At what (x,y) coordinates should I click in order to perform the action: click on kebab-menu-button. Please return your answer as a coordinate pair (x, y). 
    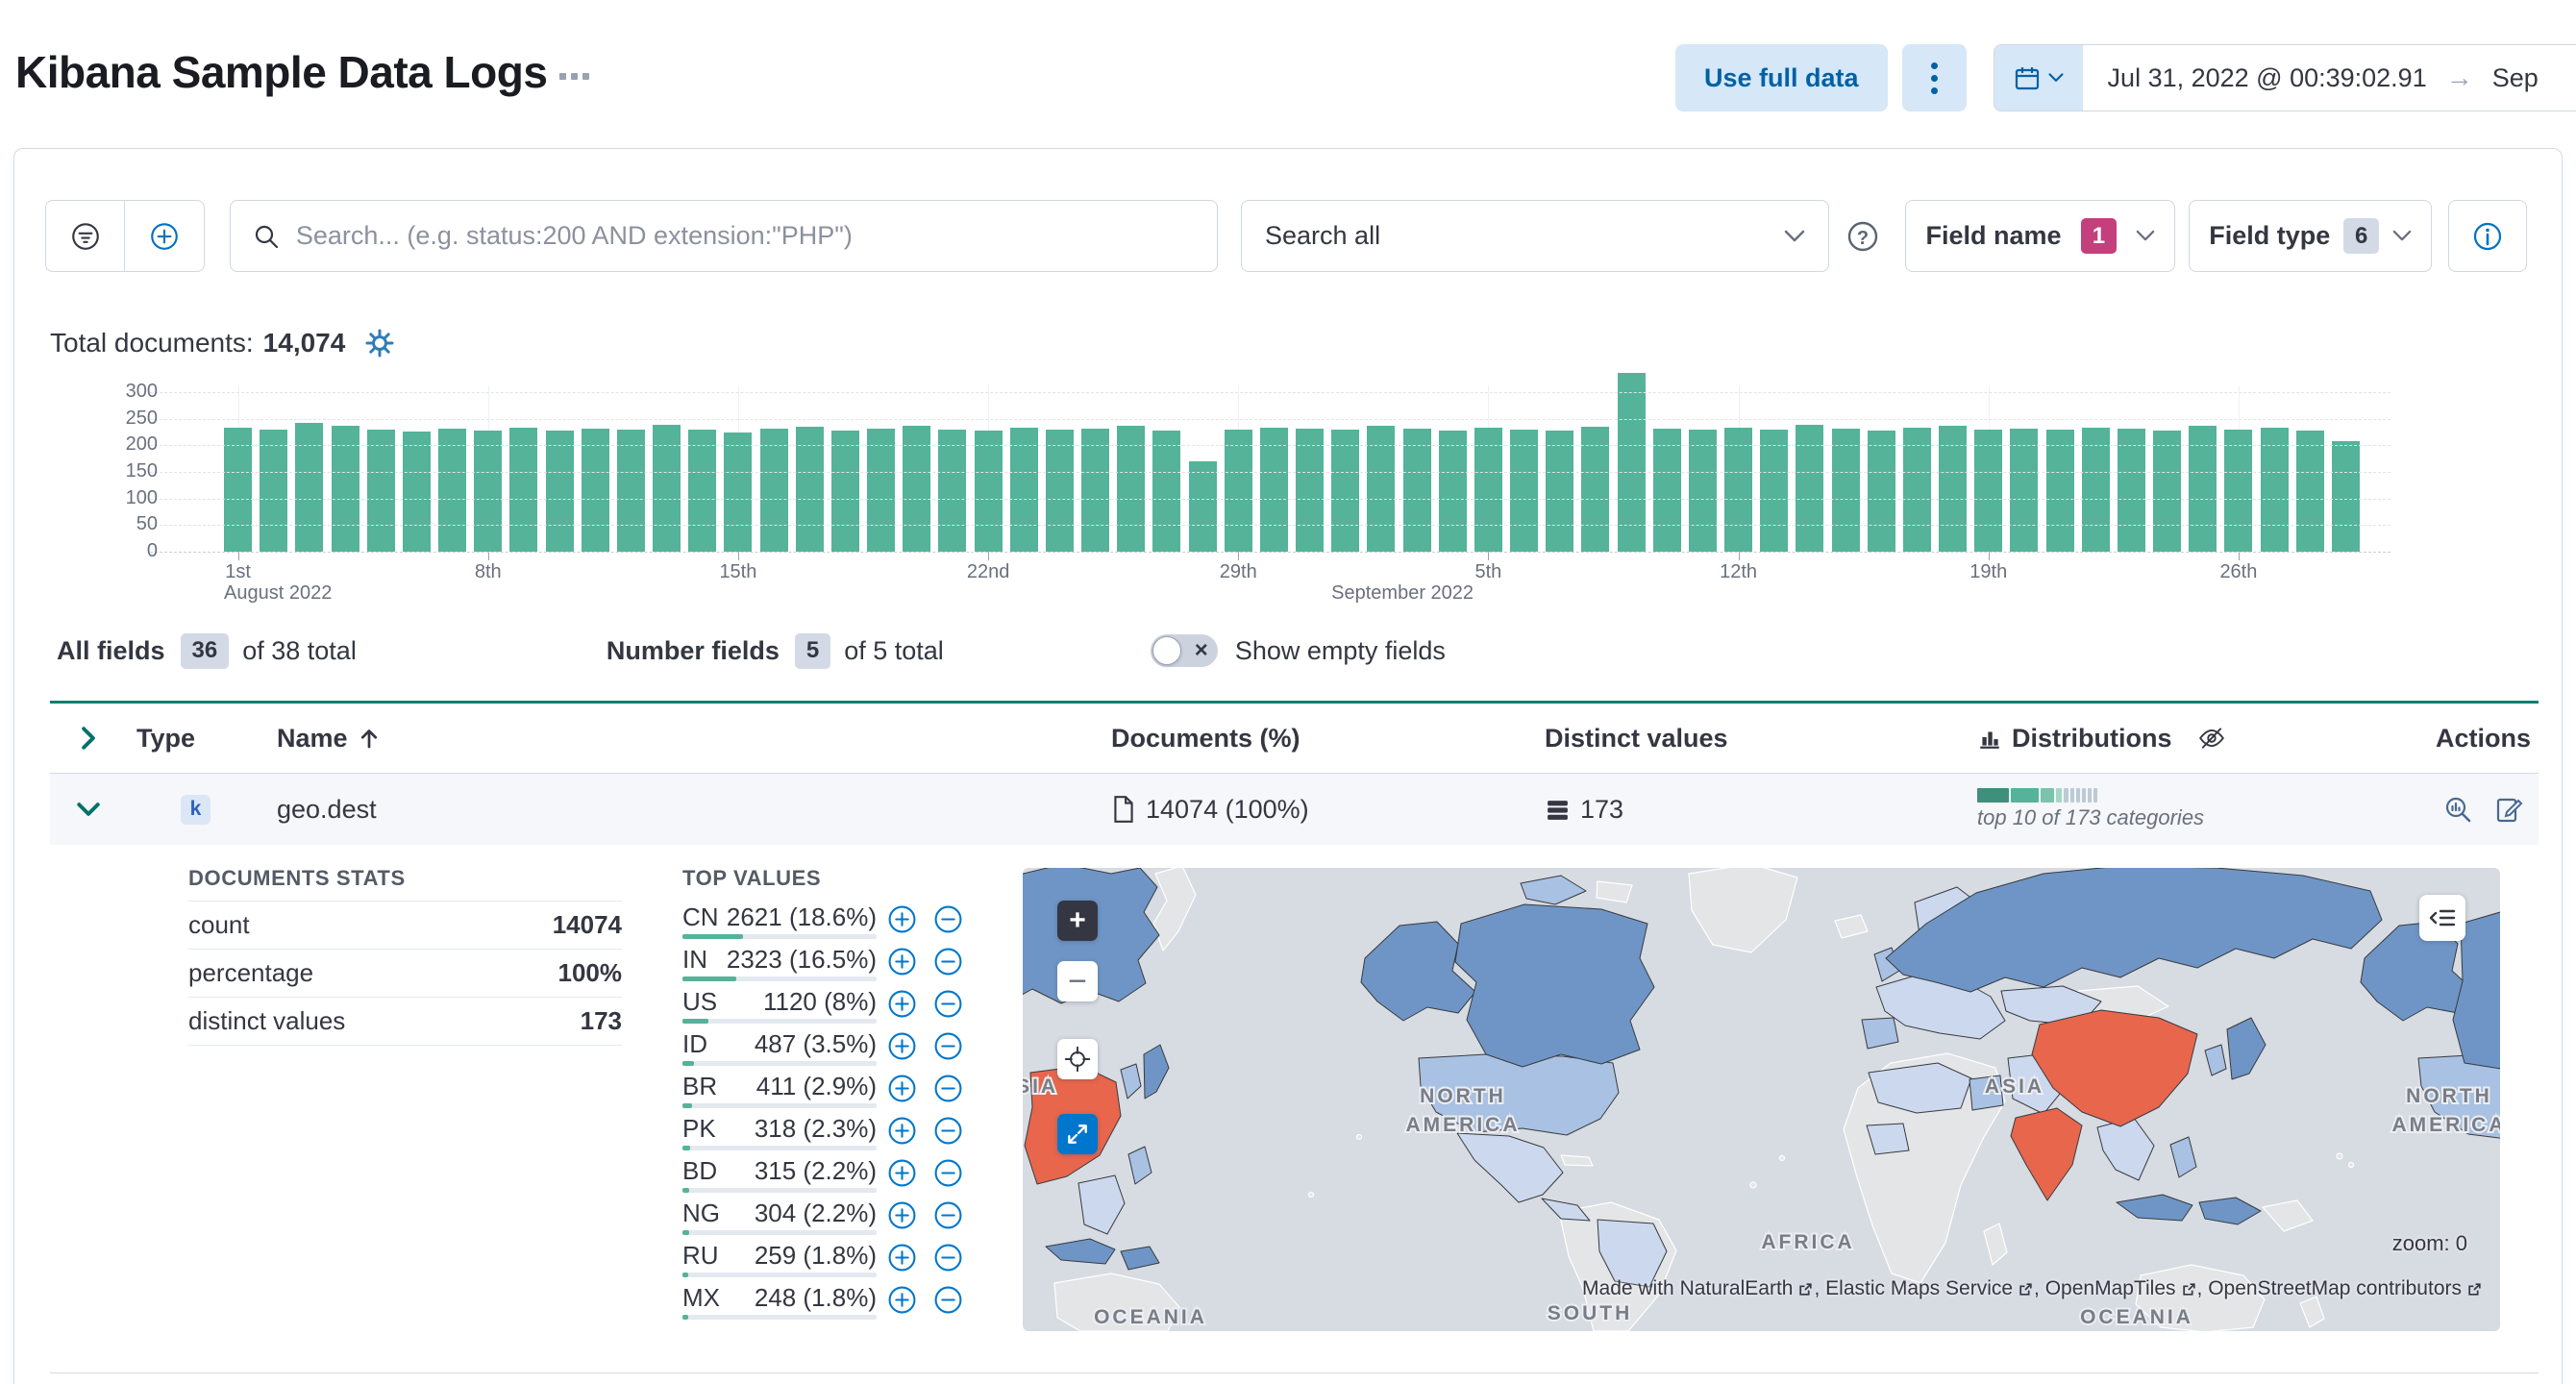
    Looking at the image, I should click on (1934, 77).